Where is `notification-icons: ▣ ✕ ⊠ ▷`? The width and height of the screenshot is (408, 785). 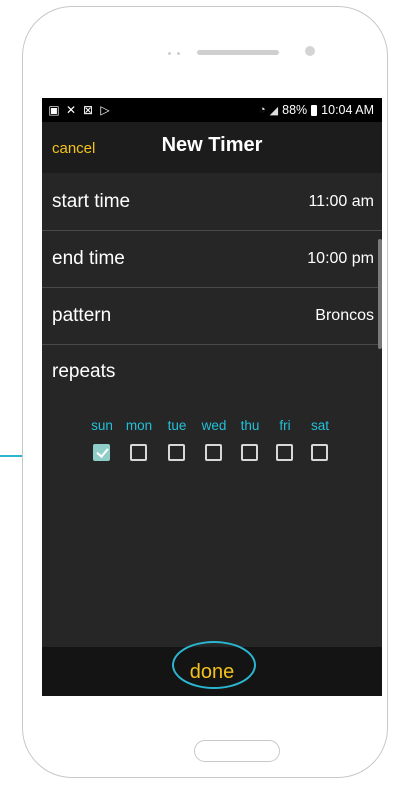
notification-icons: ▣ ✕ ⊠ ▷ is located at coordinates (79, 110).